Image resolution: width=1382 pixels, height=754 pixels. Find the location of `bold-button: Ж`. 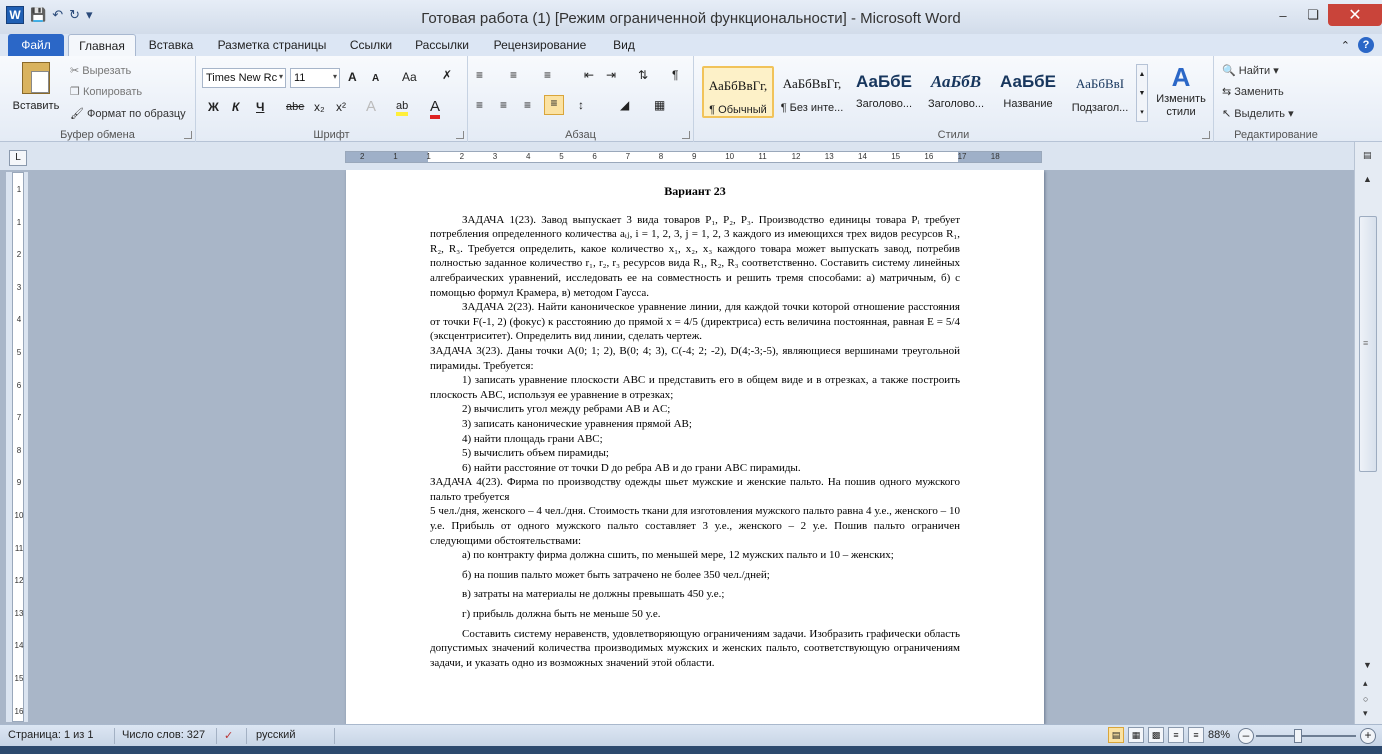

bold-button: Ж is located at coordinates (213, 107).